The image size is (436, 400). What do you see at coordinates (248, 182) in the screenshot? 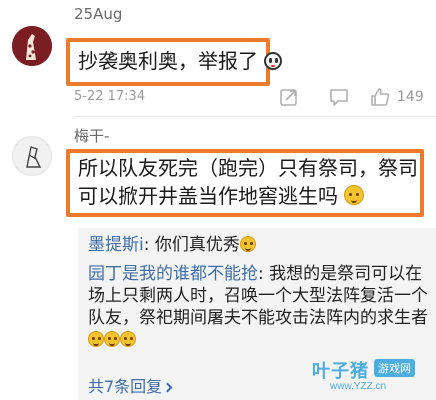
I see `comment-text: 所以队友死完（跑完）只有祭司，祭司可以掀开井盖当作地窖逃生吗` at bounding box center [248, 182].